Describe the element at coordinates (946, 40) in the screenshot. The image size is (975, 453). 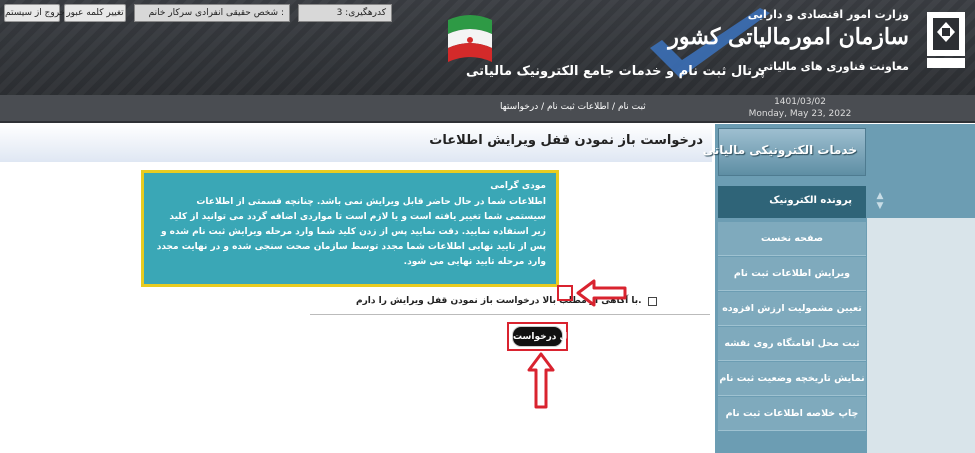
I see `tax-organization-logo-icon` at that location.